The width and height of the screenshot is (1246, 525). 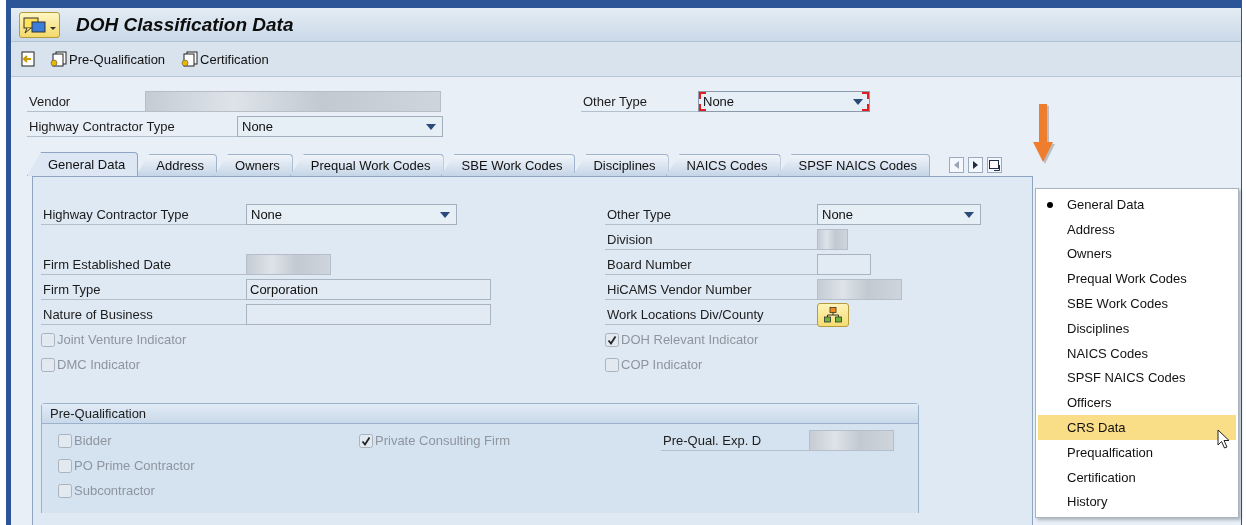 I want to click on tab-list-button, so click(x=995, y=165).